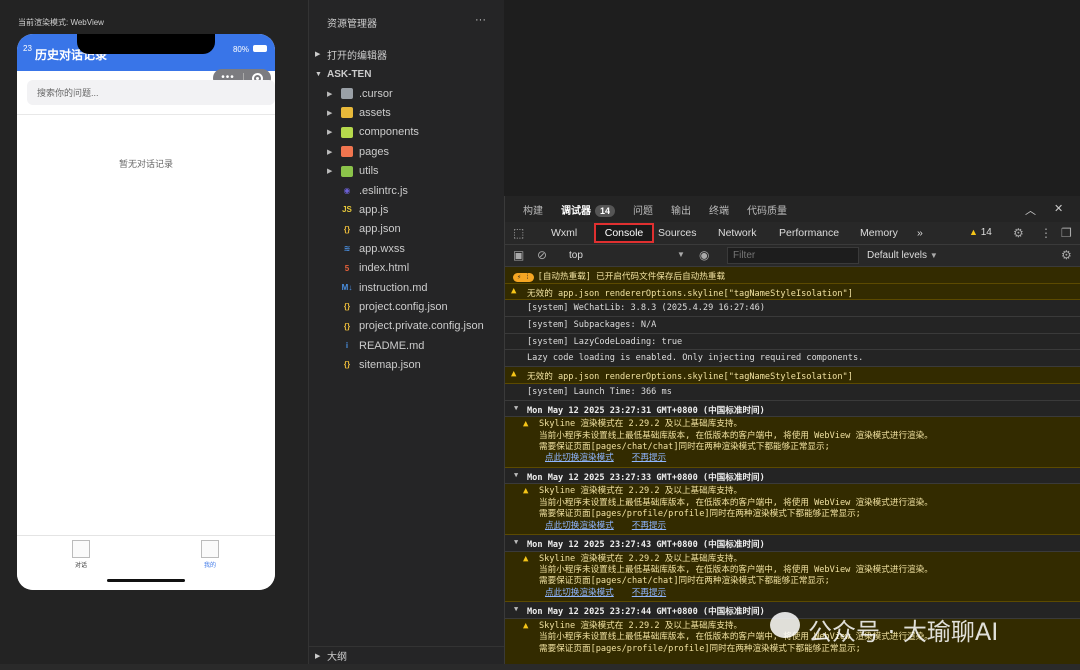 The image size is (1080, 670). What do you see at coordinates (209, 566) in the screenshot?
I see `tab-profile-label: 我的` at bounding box center [209, 566].